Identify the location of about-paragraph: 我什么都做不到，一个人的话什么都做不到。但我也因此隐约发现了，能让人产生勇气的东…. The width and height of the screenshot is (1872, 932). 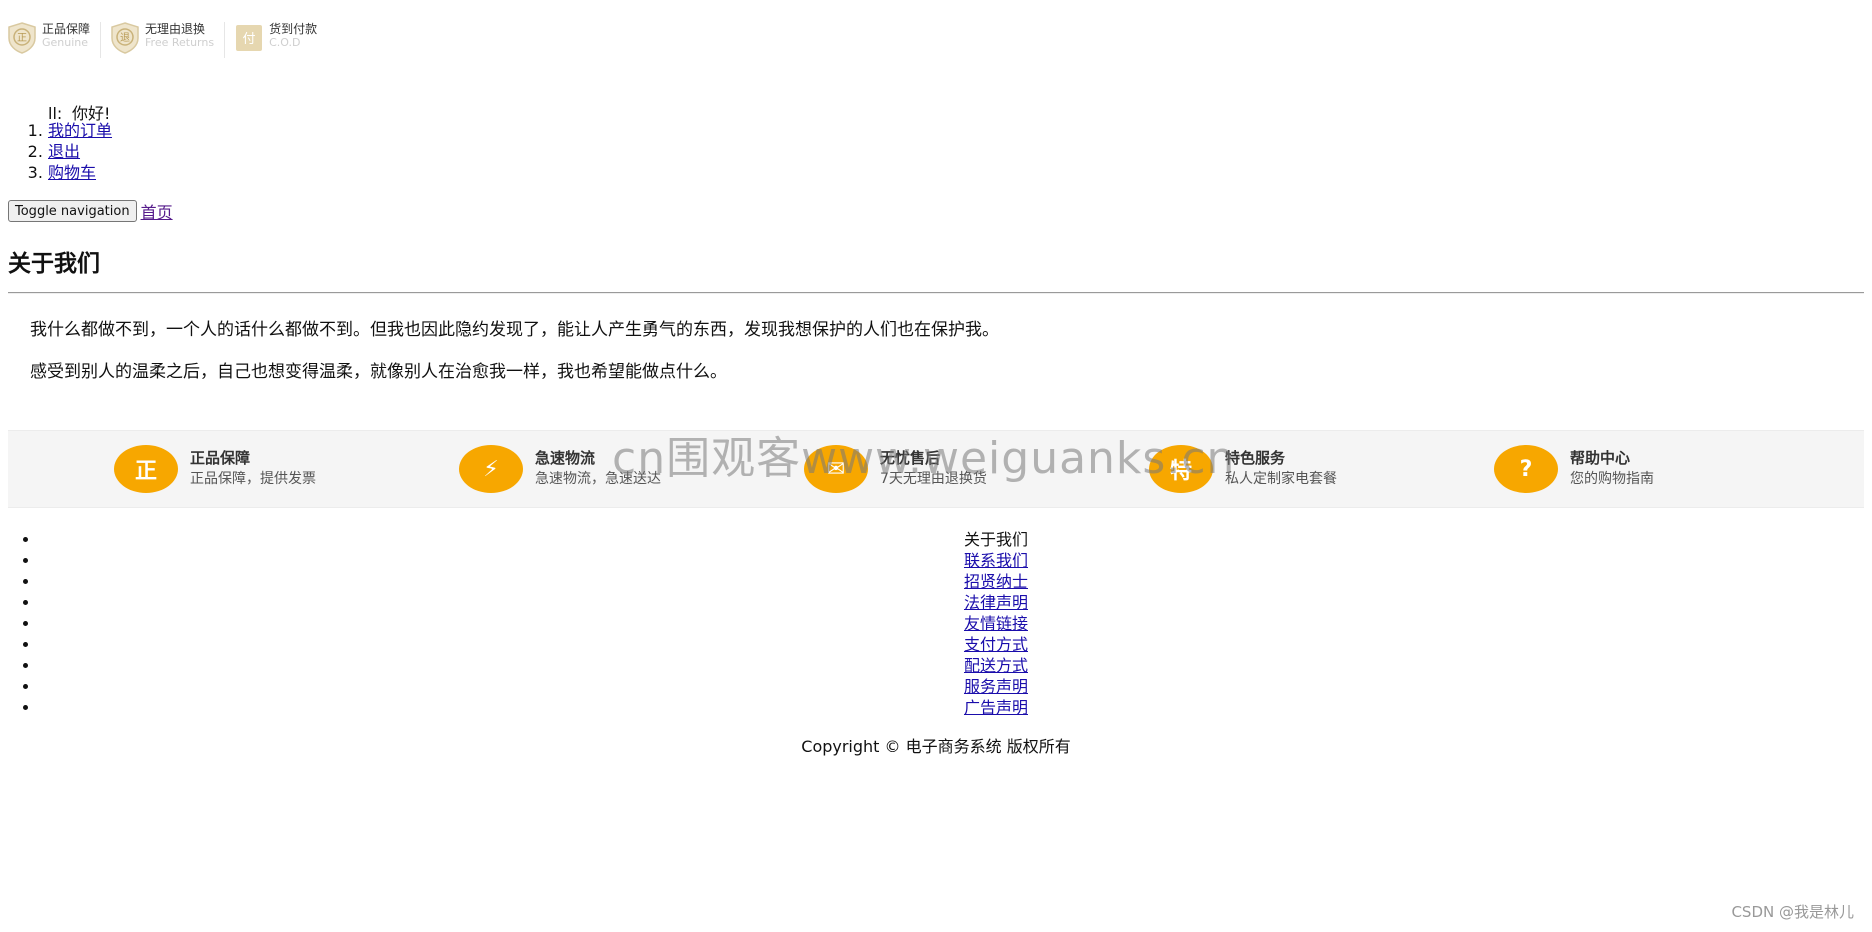
(514, 330).